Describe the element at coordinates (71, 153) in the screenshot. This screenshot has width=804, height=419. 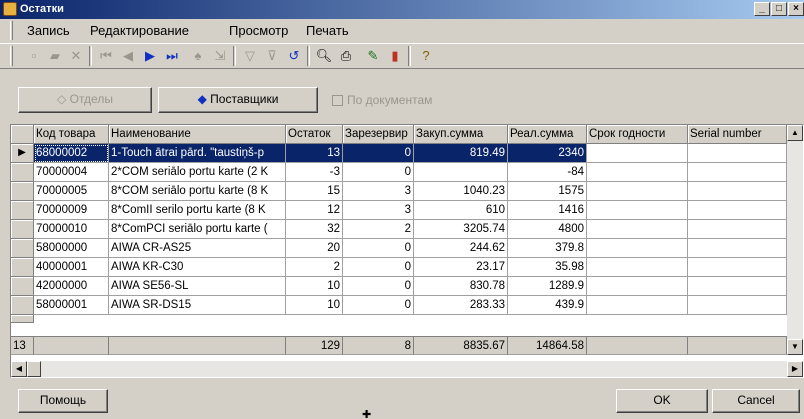
I see `table-cell: 68000002` at that location.